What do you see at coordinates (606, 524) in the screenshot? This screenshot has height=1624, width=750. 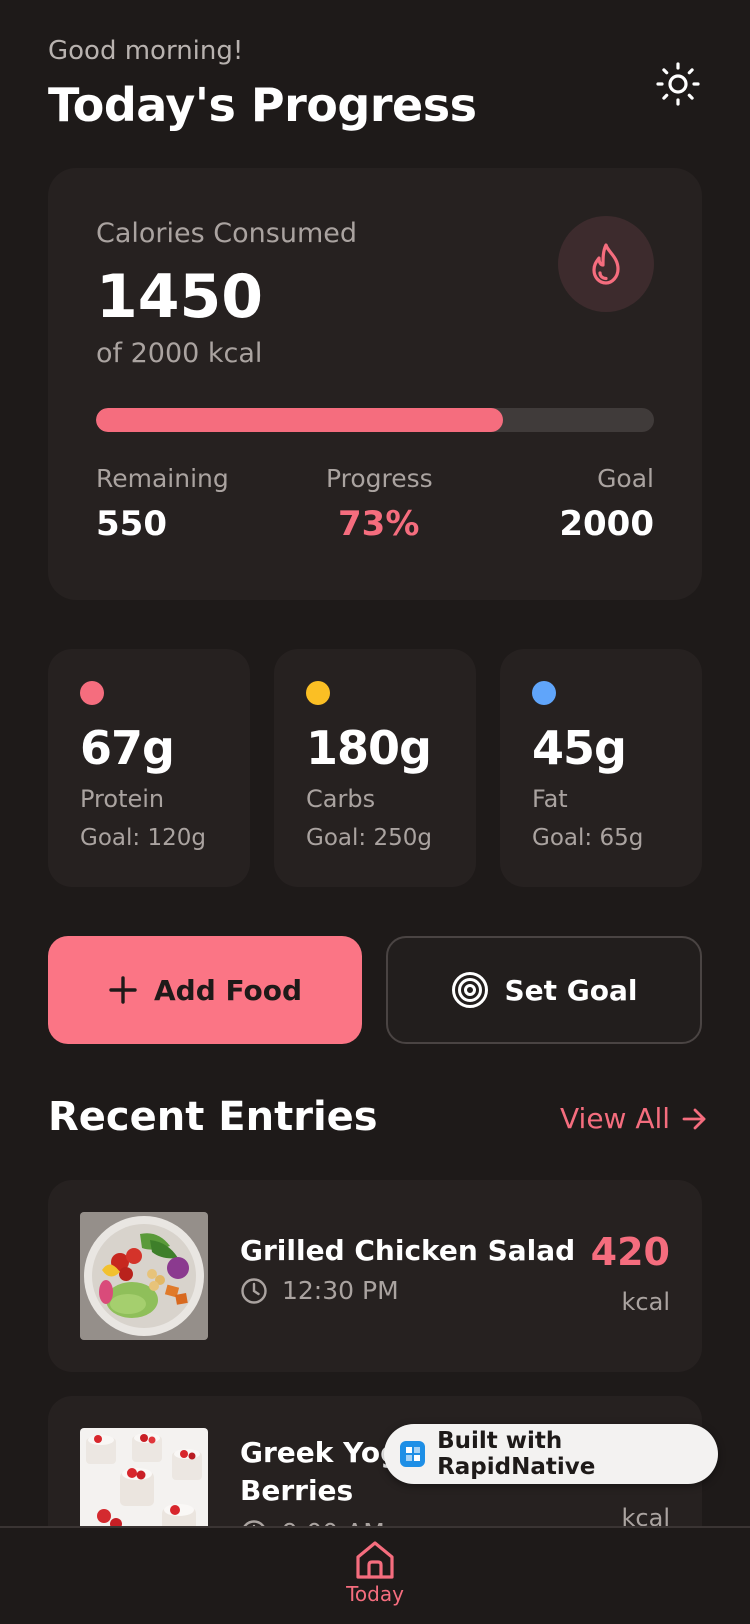 I see `goal-value: 2000` at bounding box center [606, 524].